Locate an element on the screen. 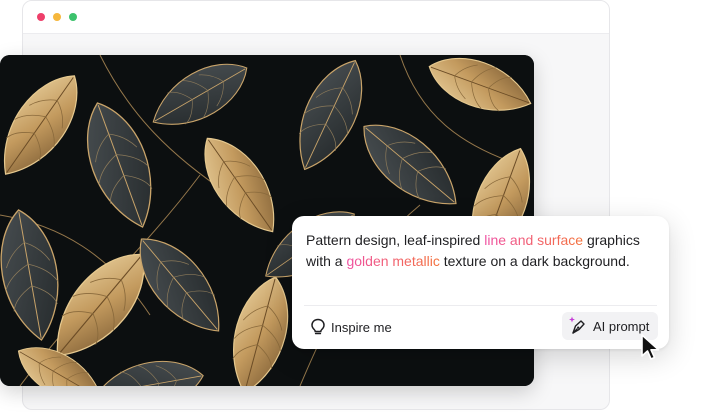 Image resolution: width=720 pixels, height=419 pixels. ai-pen-sparkle-icon is located at coordinates (577, 325).